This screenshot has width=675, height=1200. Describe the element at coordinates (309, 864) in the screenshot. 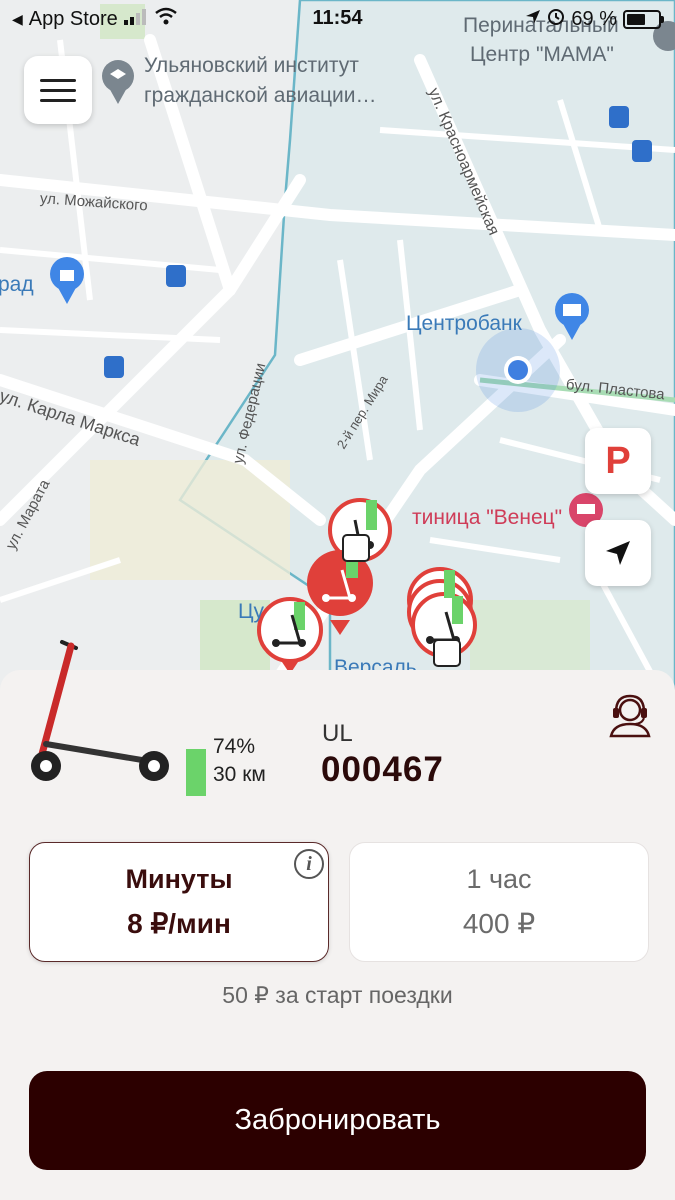

I see `info-icon: i` at that location.